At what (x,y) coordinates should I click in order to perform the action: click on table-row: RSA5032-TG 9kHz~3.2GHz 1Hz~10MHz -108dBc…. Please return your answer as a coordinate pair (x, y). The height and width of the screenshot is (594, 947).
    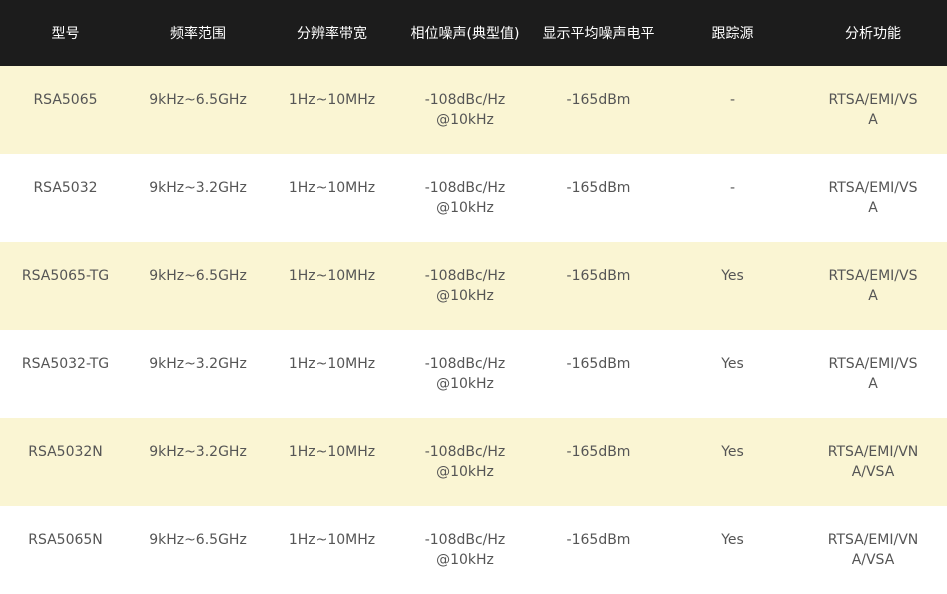
    Looking at the image, I should click on (473, 374).